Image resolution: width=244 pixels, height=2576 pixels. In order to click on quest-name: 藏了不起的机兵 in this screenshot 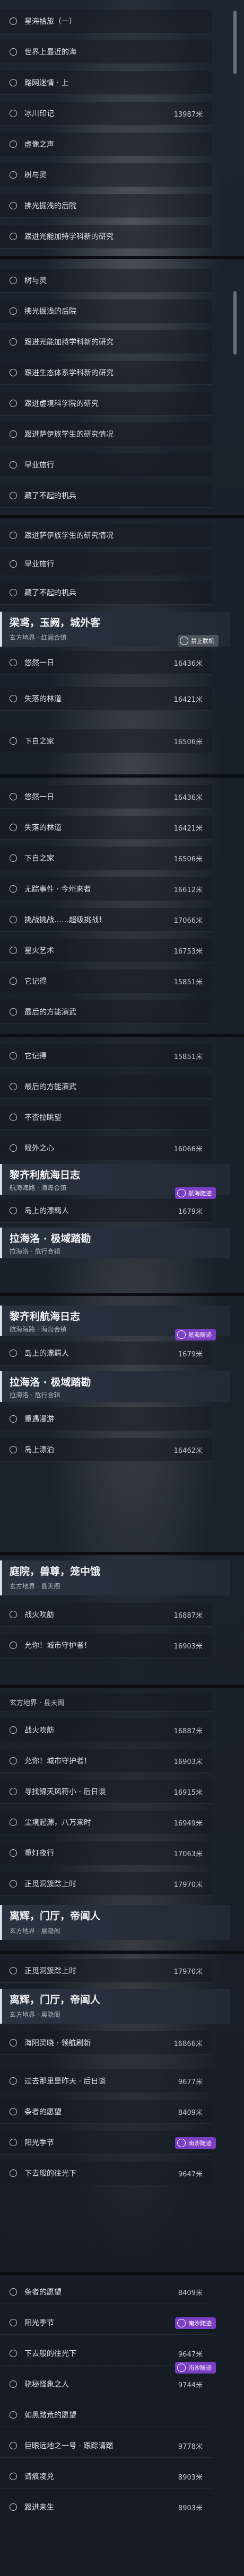, I will do `click(50, 496)`.